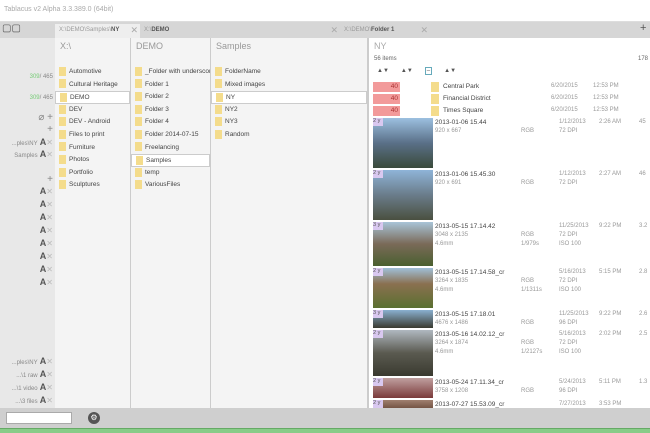 This screenshot has width=650, height=433. What do you see at coordinates (94, 418) in the screenshot?
I see `settings-gear-icon: ⚙` at bounding box center [94, 418].